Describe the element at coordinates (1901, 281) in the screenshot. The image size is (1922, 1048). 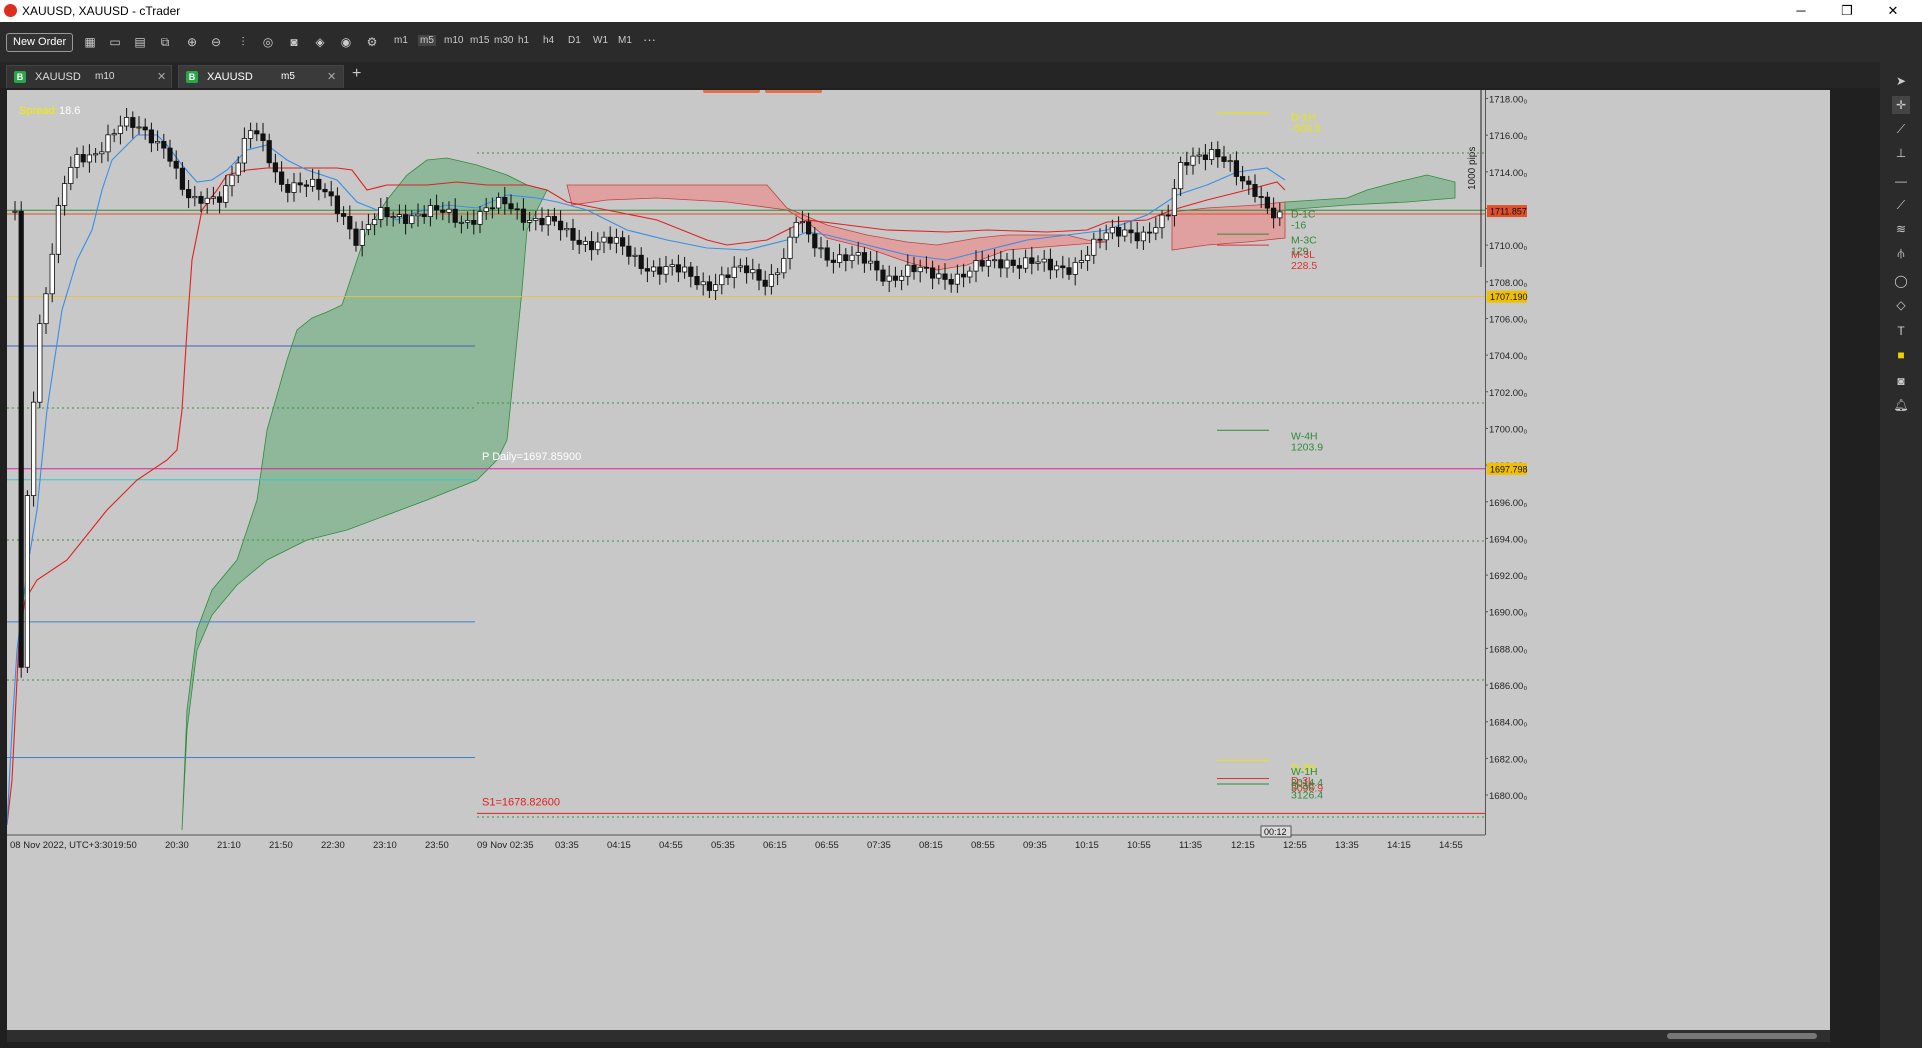
I see `ellipse-icon: ◯` at that location.